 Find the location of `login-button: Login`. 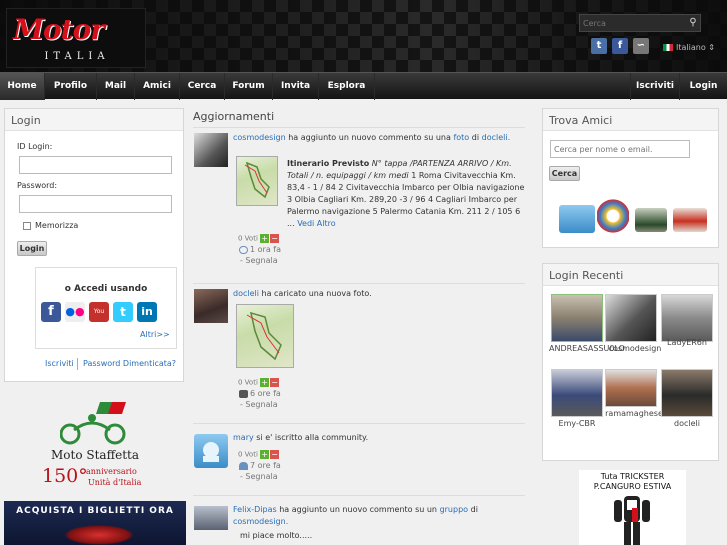

login-button: Login is located at coordinates (32, 248).